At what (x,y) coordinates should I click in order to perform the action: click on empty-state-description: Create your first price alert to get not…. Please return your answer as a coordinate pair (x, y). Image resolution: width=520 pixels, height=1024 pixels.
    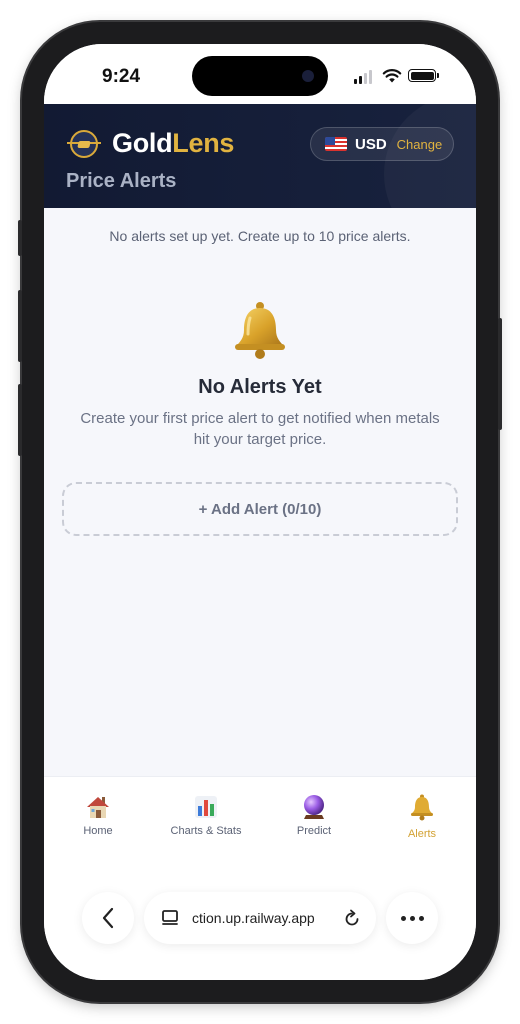
    Looking at the image, I should click on (260, 429).